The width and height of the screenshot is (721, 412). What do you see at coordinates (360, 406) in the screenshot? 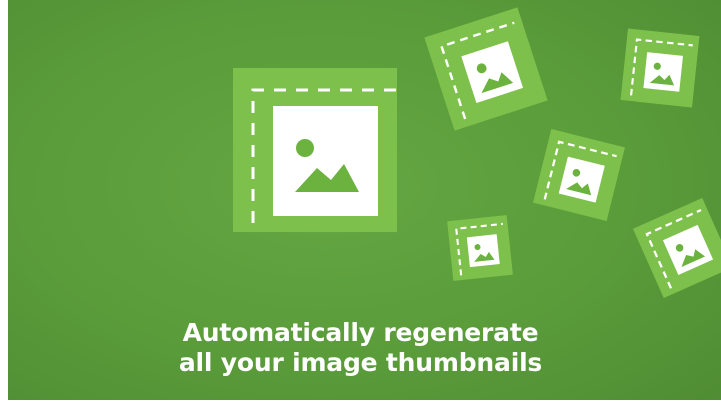
I see `bottom-border` at bounding box center [360, 406].